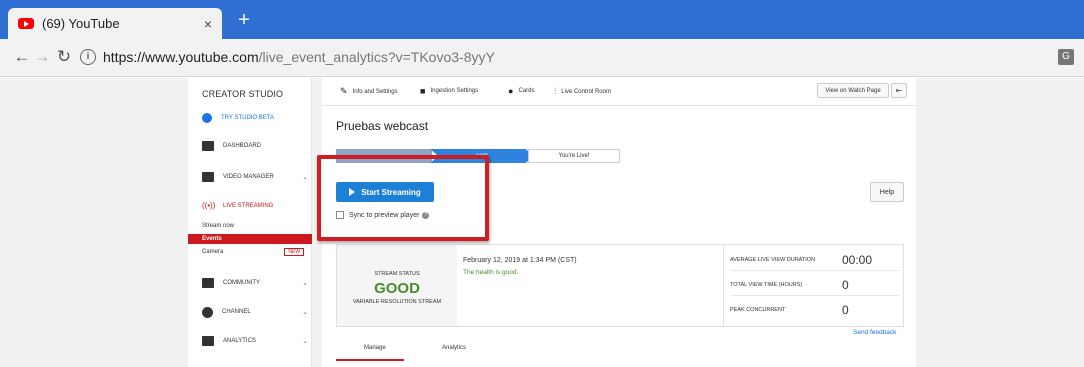 The height and width of the screenshot is (367, 1084). What do you see at coordinates (244, 20) in the screenshot?
I see `new-tab-button: +` at bounding box center [244, 20].